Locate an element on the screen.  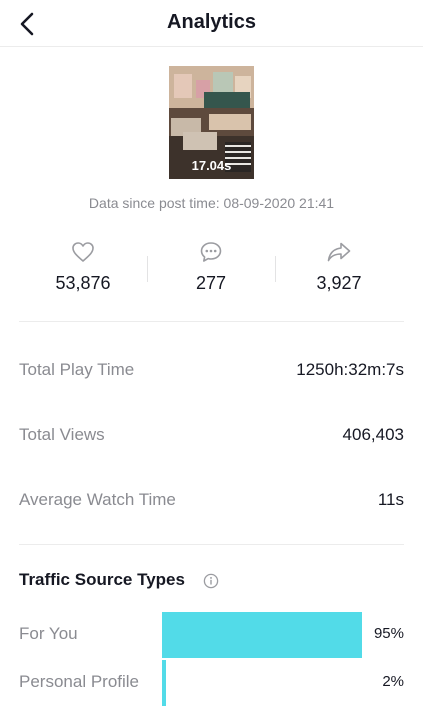
shares-stat: 3,927 is located at coordinates (339, 267).